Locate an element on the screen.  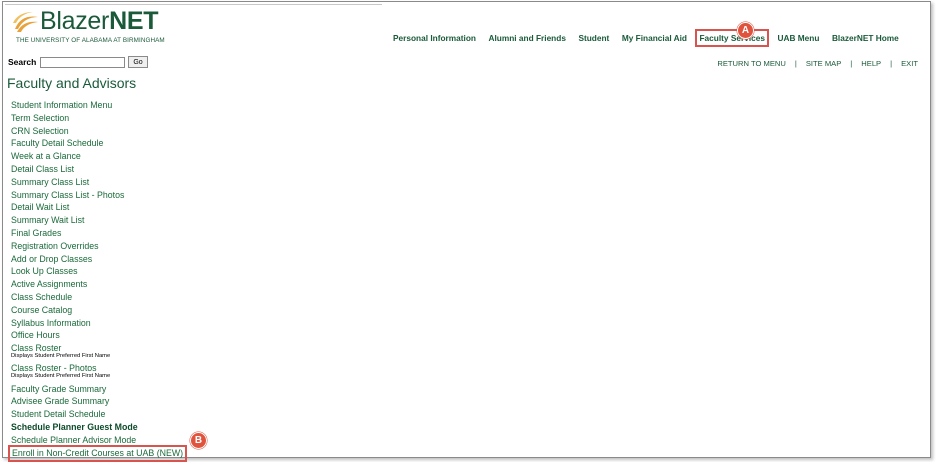
nav-my-financial-aid: My Financial Aid is located at coordinates (654, 38).